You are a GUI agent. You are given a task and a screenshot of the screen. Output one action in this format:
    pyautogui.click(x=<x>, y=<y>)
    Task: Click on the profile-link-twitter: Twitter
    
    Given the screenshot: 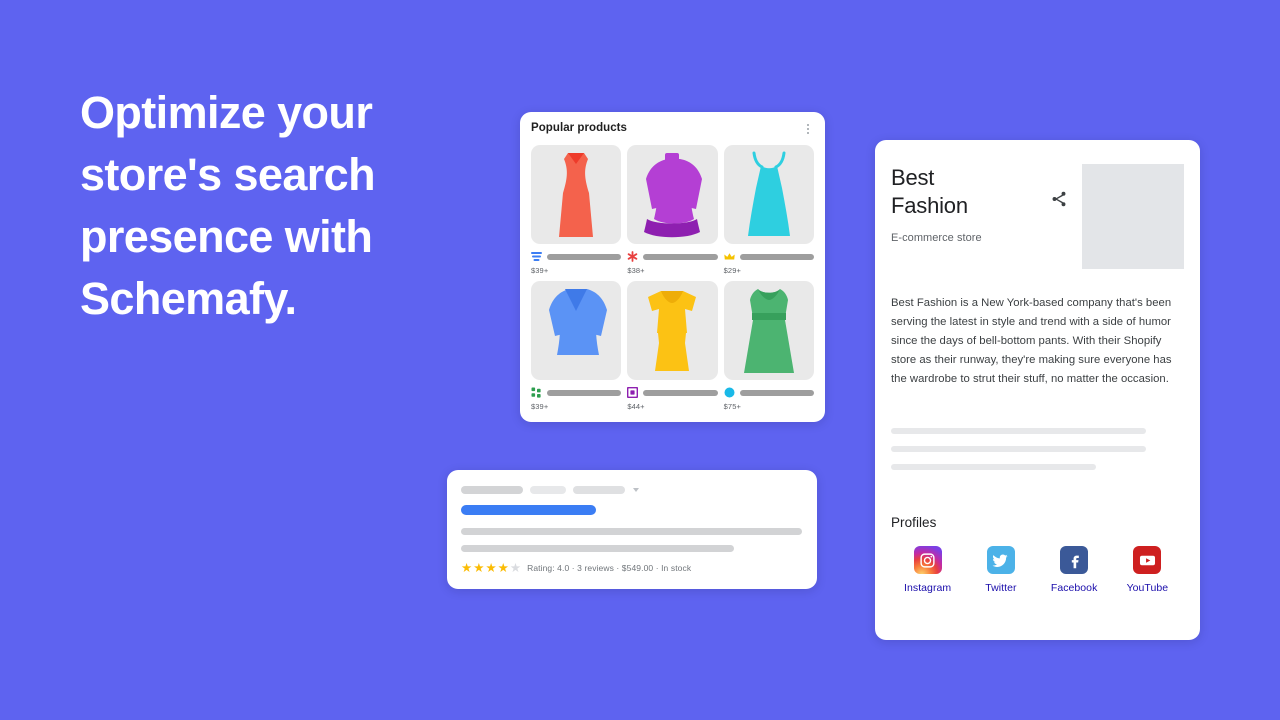 What is the action you would take?
    pyautogui.click(x=1000, y=570)
    